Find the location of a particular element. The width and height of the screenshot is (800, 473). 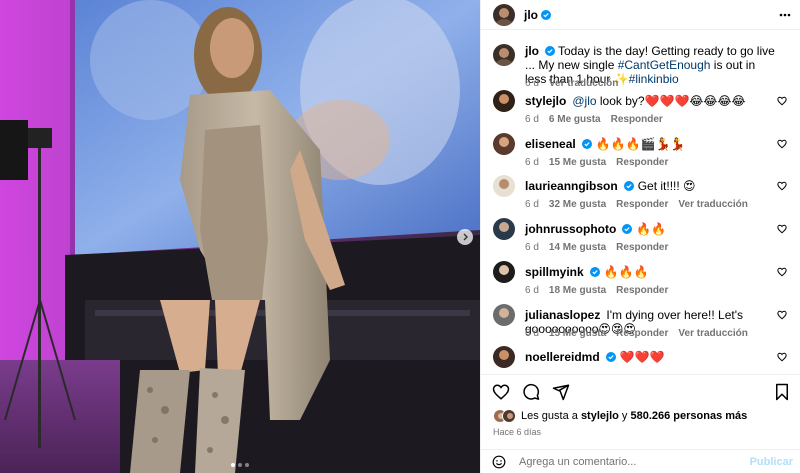

comment-item: johnrussophoto 🔥🔥 6 d 14 Me gusta Responder is located at coordinates (643, 238).